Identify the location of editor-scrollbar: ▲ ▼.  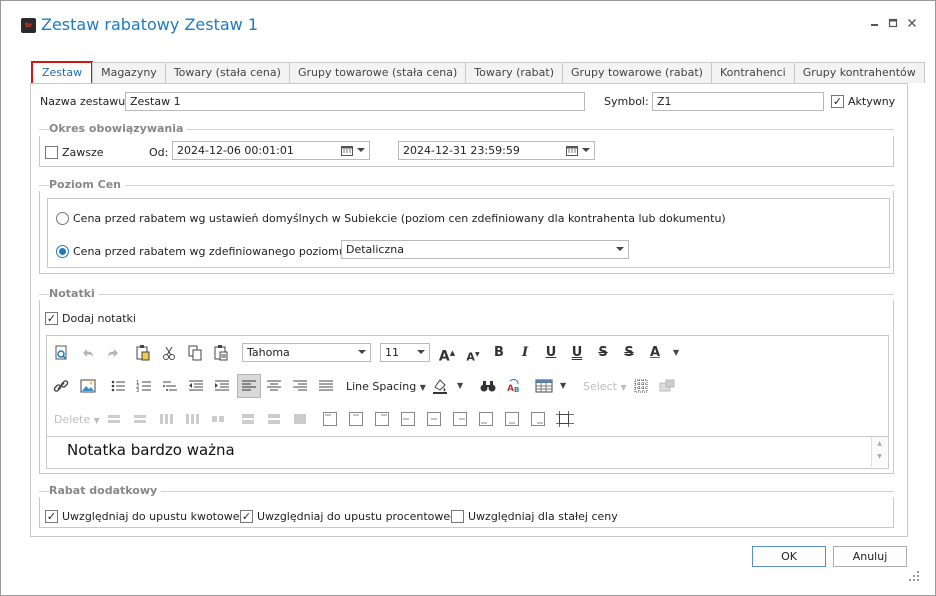
(879, 452).